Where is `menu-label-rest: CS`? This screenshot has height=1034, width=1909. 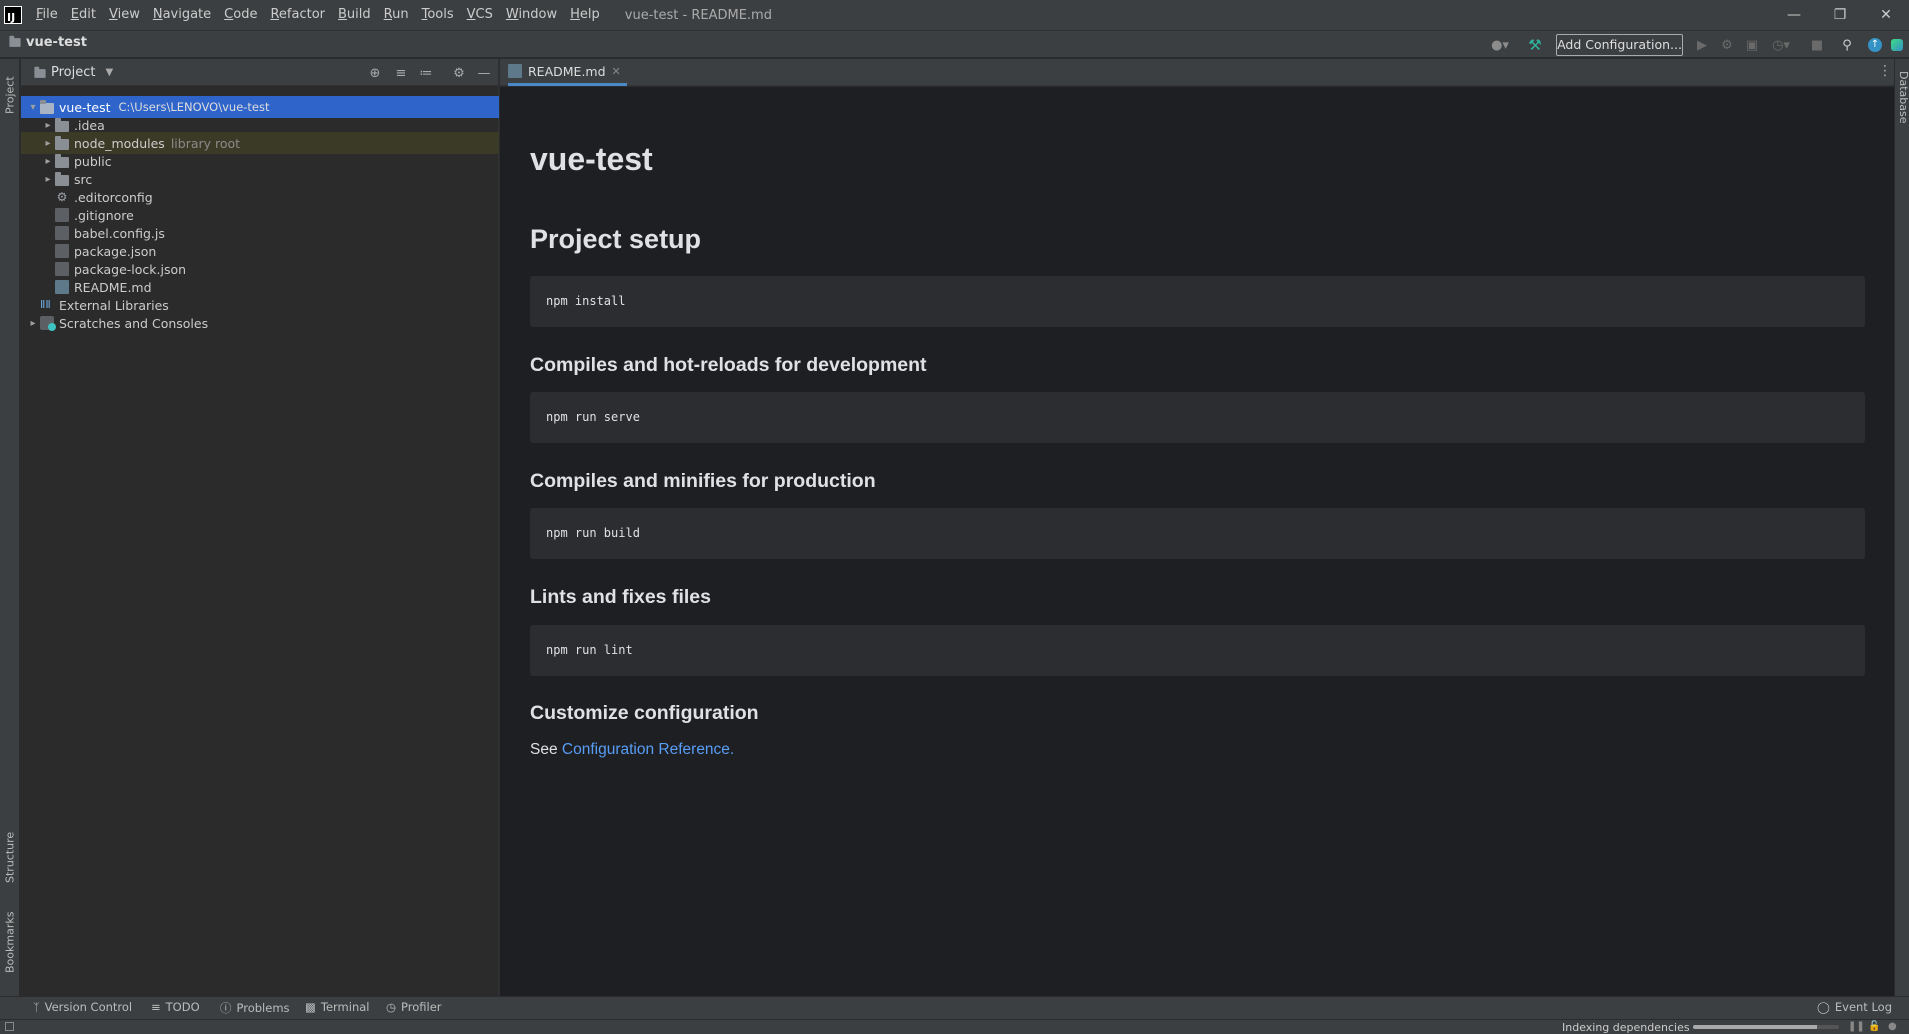 menu-label-rest: CS is located at coordinates (484, 14).